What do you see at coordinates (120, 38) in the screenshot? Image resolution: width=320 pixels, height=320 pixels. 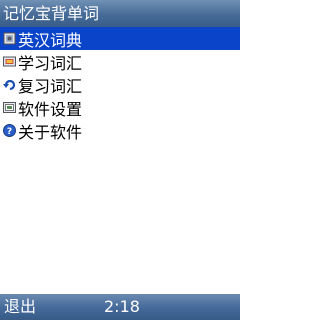 I see `menu-item-dictionary: 英汉词典` at bounding box center [120, 38].